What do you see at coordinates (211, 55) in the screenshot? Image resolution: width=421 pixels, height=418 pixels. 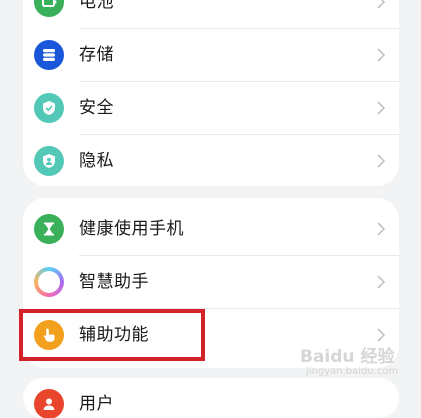 I see `settings-item-storage: 存储` at bounding box center [211, 55].